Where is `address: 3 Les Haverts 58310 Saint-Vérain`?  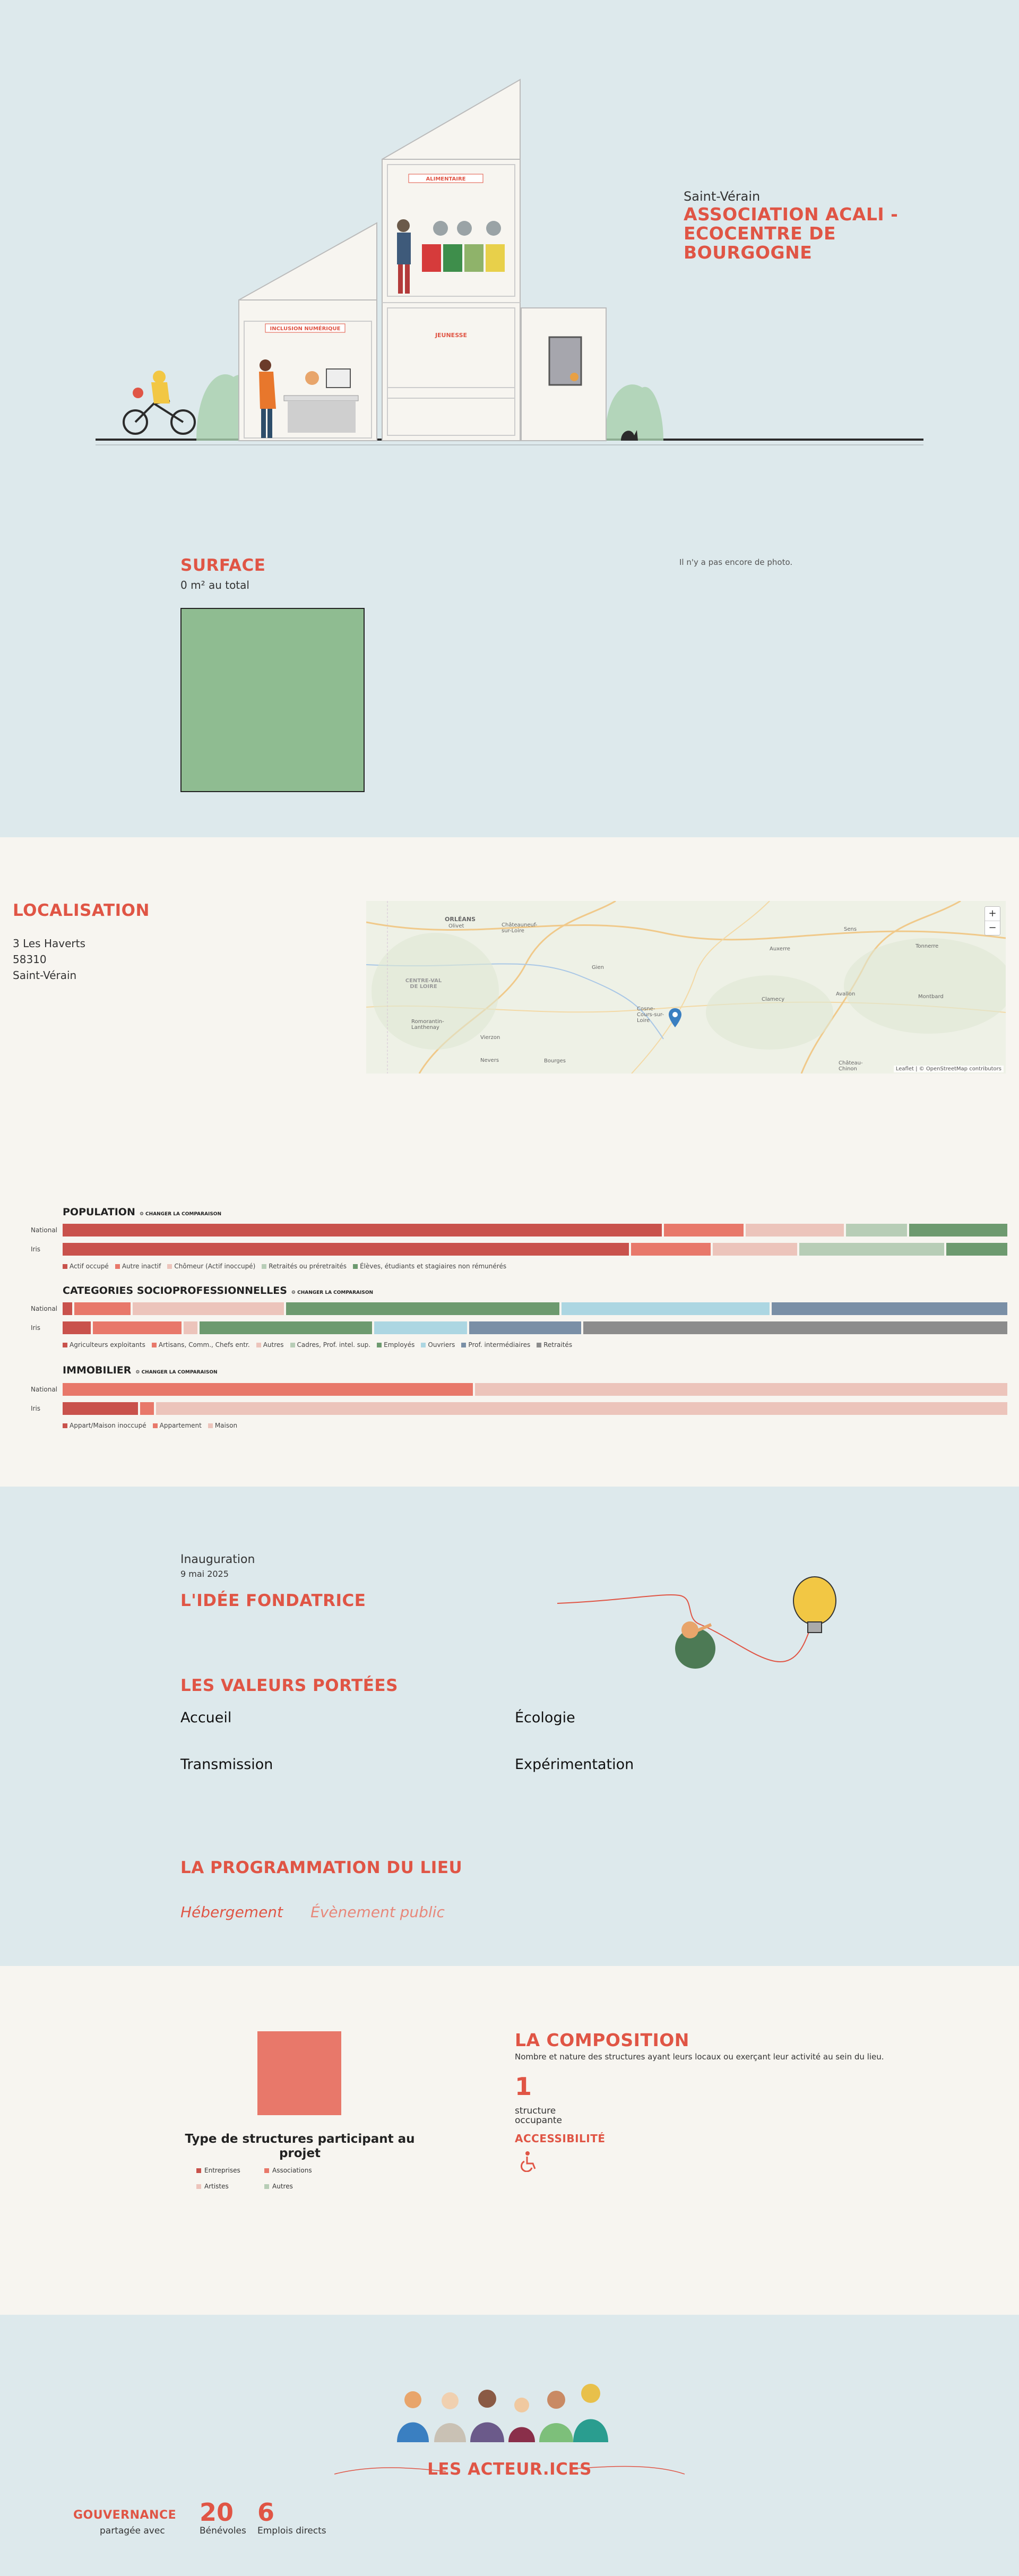
address: 3 Les Haverts 58310 Saint-Vérain is located at coordinates (49, 959).